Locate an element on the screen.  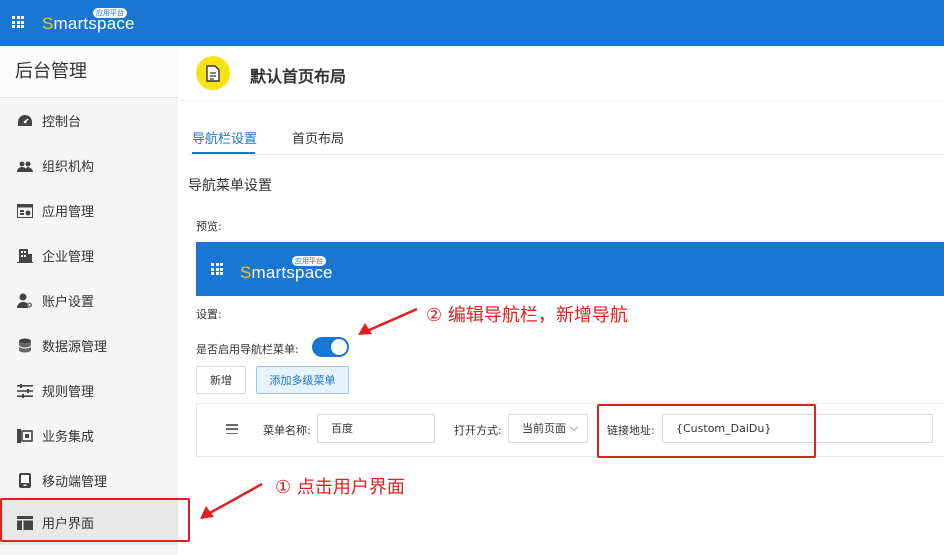
enable-navbar-label: 是否启用导航栏菜单: is located at coordinates (247, 349).